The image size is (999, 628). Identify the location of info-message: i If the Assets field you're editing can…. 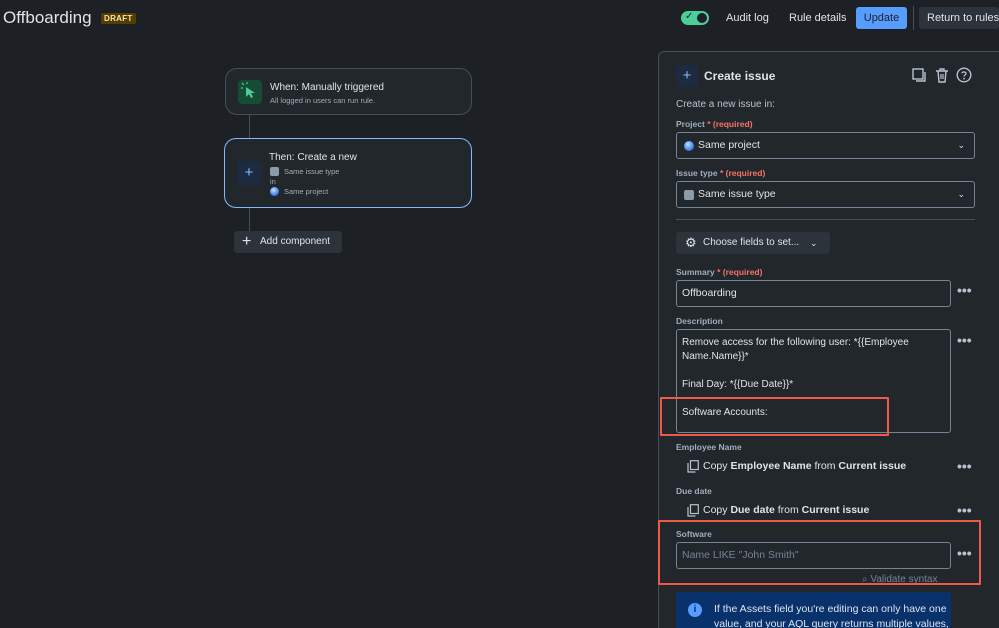
(813, 610).